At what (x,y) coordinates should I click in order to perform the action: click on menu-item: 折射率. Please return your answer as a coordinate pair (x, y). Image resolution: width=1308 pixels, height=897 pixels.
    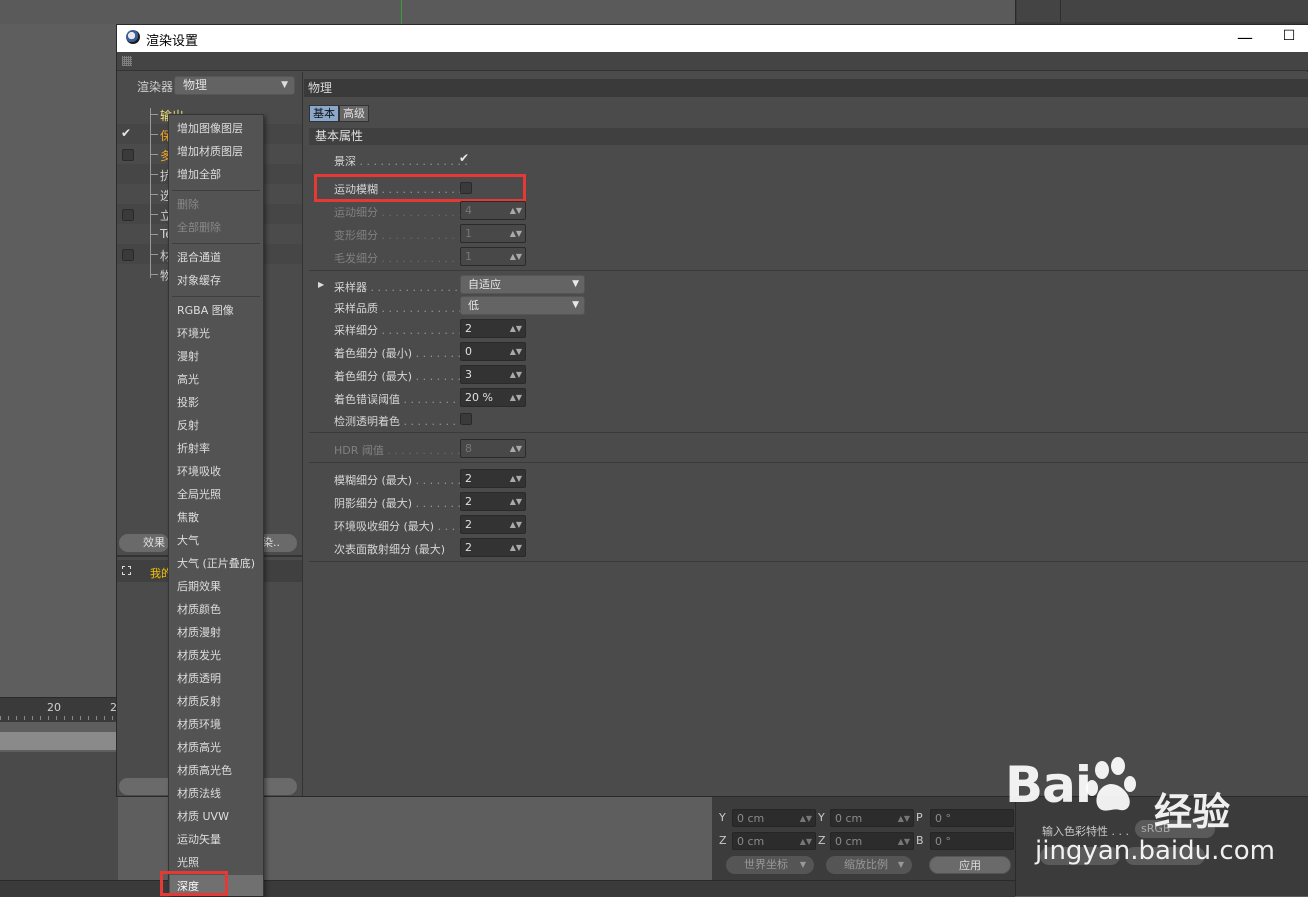
    Looking at the image, I should click on (193, 449).